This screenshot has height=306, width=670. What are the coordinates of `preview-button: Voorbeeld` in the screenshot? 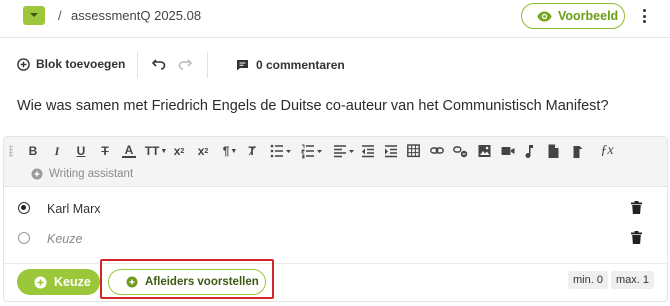 It's located at (573, 16).